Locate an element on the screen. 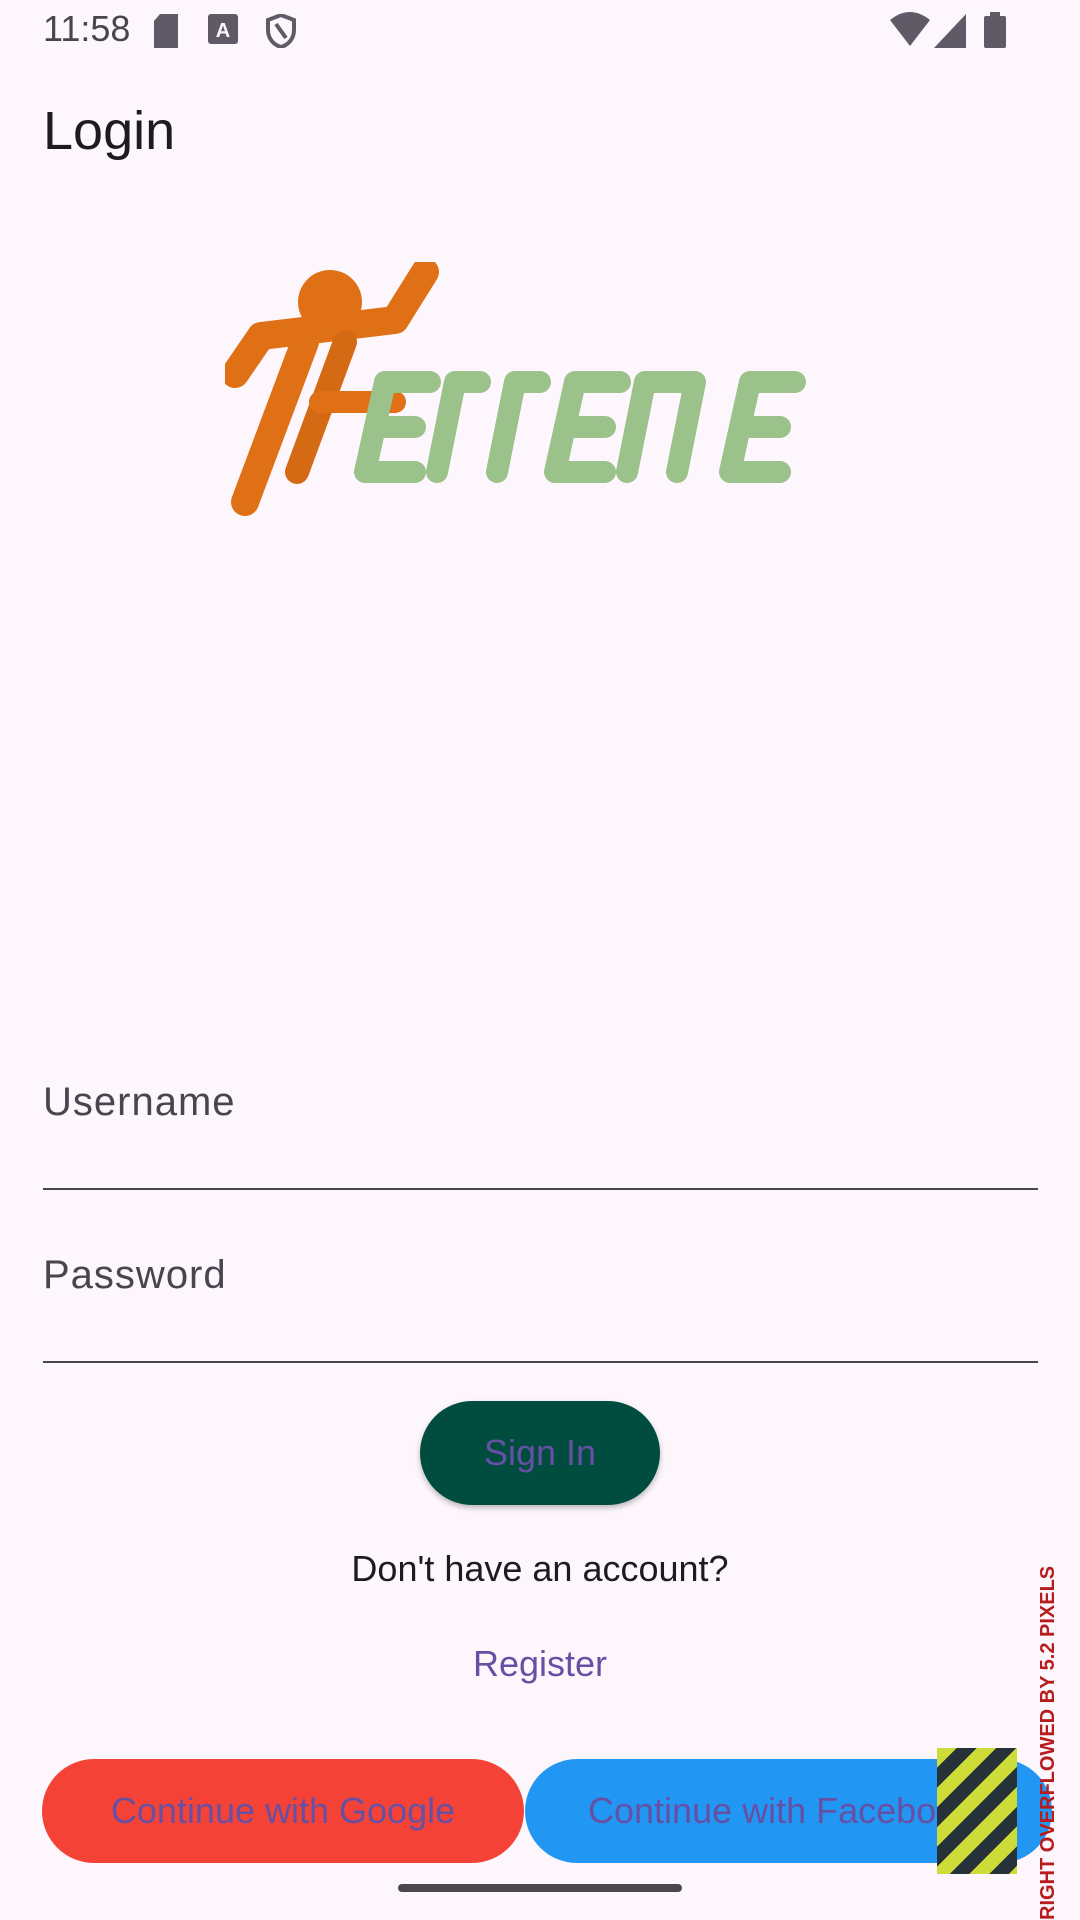 This screenshot has width=1080, height=1920. sd-card-icon is located at coordinates (166, 31).